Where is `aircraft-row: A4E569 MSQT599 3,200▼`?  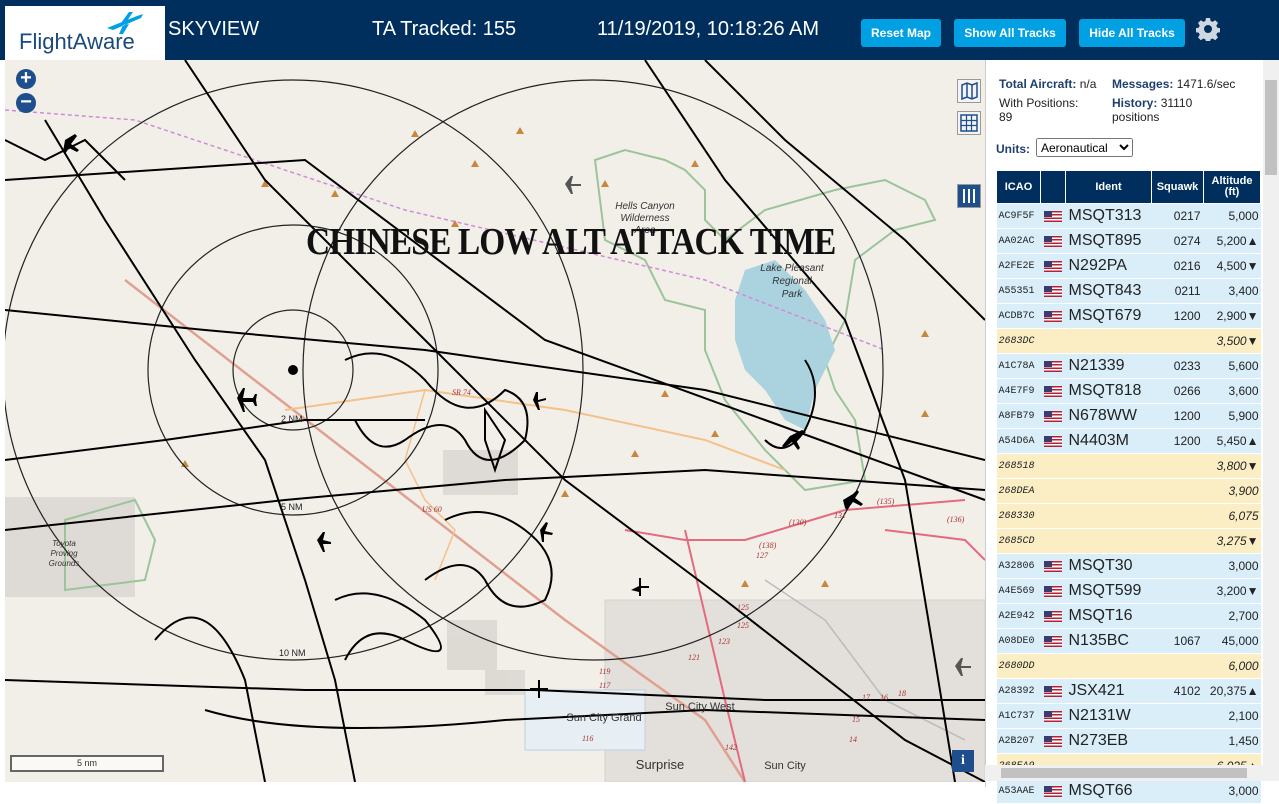
aircraft-row: A4E569 MSQT599 3,200▼ is located at coordinates (1128, 591).